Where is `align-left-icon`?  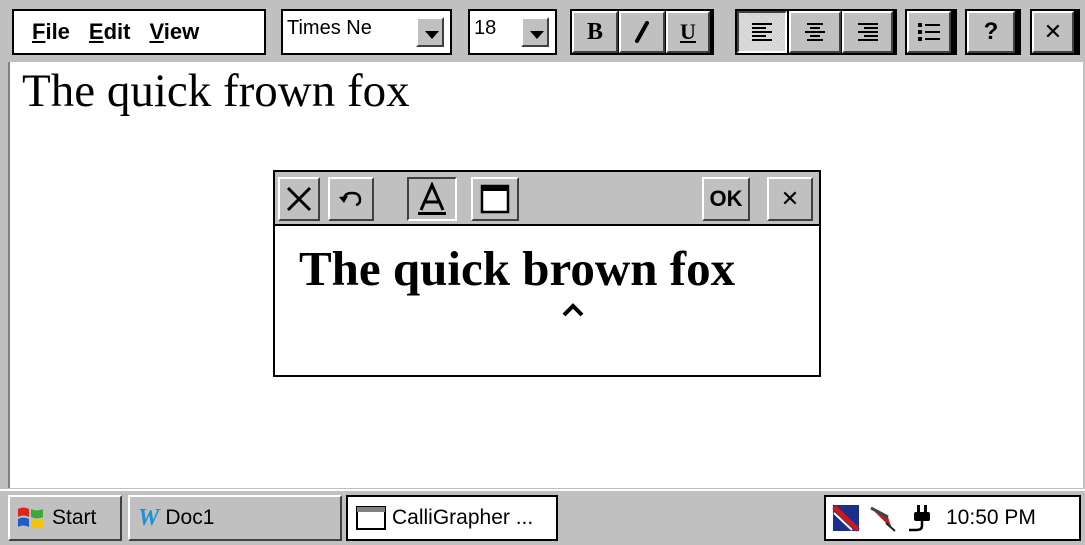
align-left-icon is located at coordinates (762, 32).